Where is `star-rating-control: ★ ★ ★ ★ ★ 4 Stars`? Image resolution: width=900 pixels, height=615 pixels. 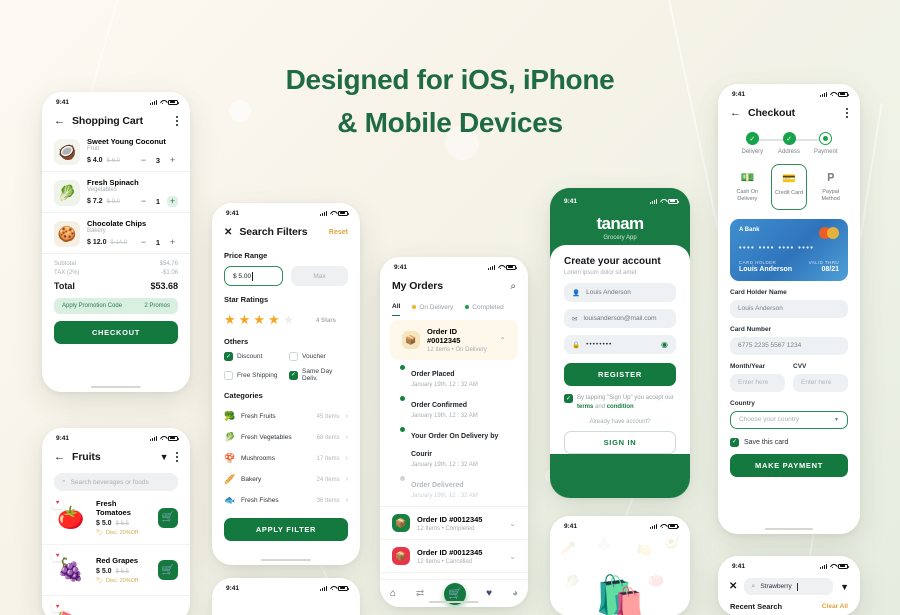
star-rating-control: ★ ★ ★ ★ ★ 4 Stars is located at coordinates (286, 319).